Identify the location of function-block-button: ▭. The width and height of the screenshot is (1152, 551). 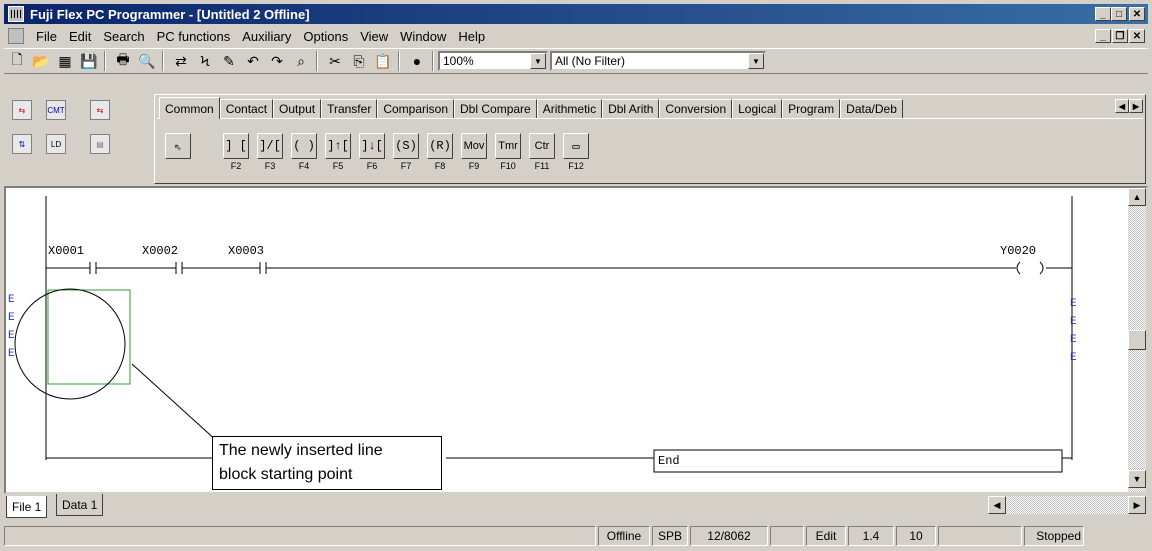
(576, 146).